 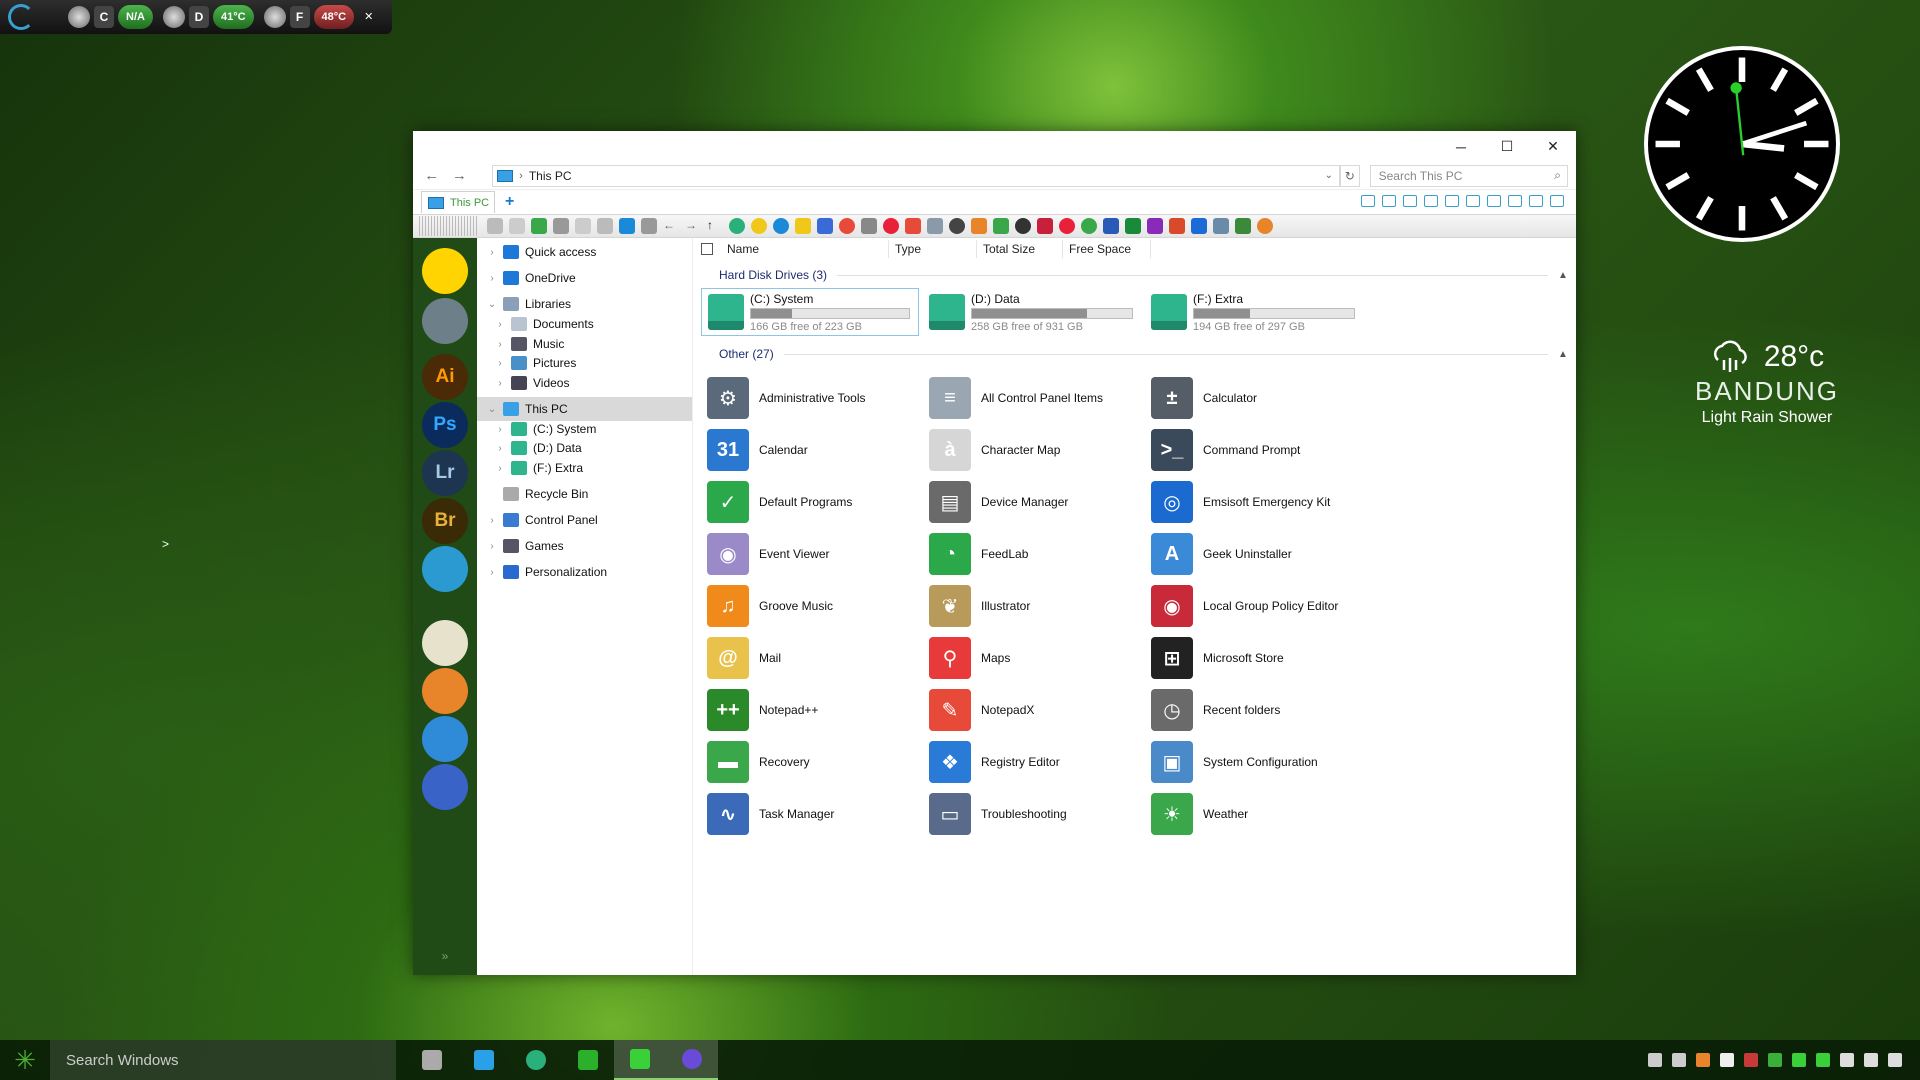 I want to click on find-icon, so click(x=781, y=226).